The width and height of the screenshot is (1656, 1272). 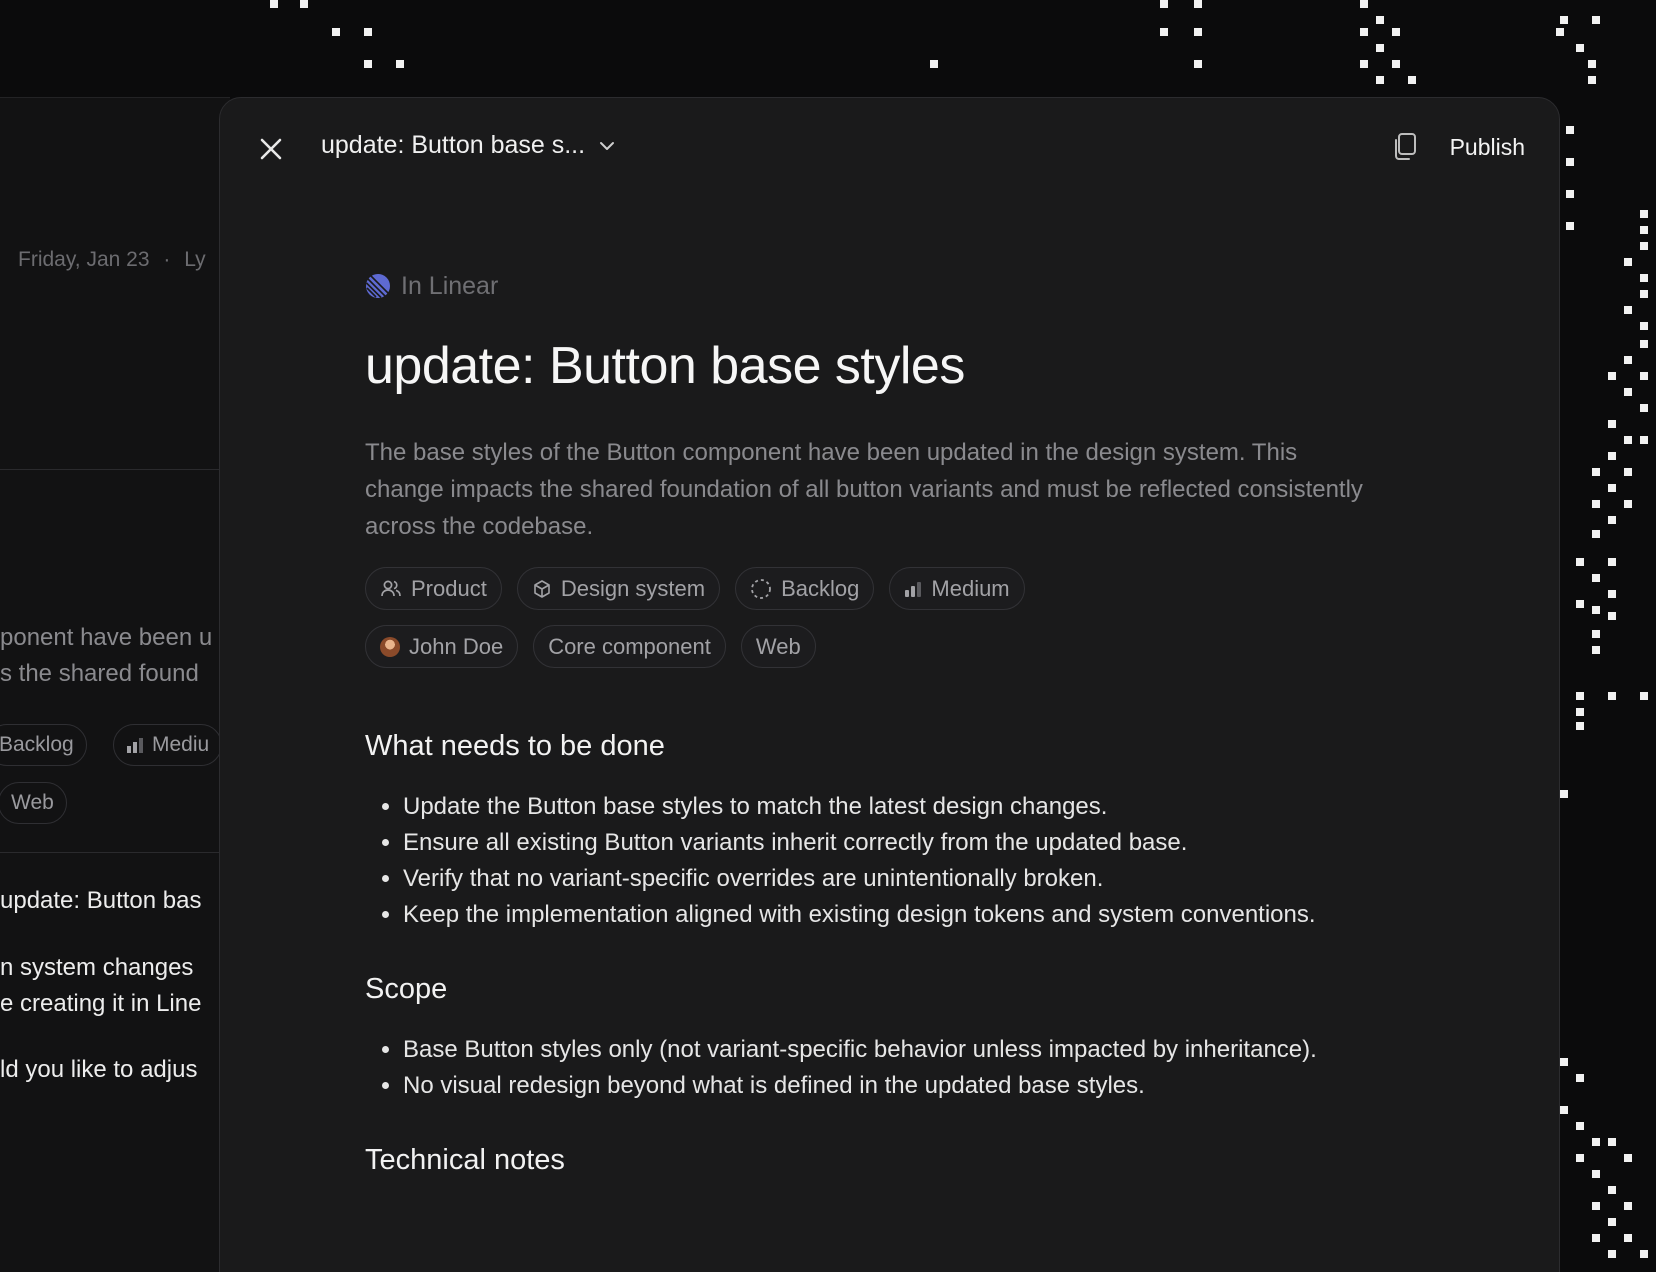 What do you see at coordinates (957, 588) in the screenshot?
I see `chip-priority: Medium` at bounding box center [957, 588].